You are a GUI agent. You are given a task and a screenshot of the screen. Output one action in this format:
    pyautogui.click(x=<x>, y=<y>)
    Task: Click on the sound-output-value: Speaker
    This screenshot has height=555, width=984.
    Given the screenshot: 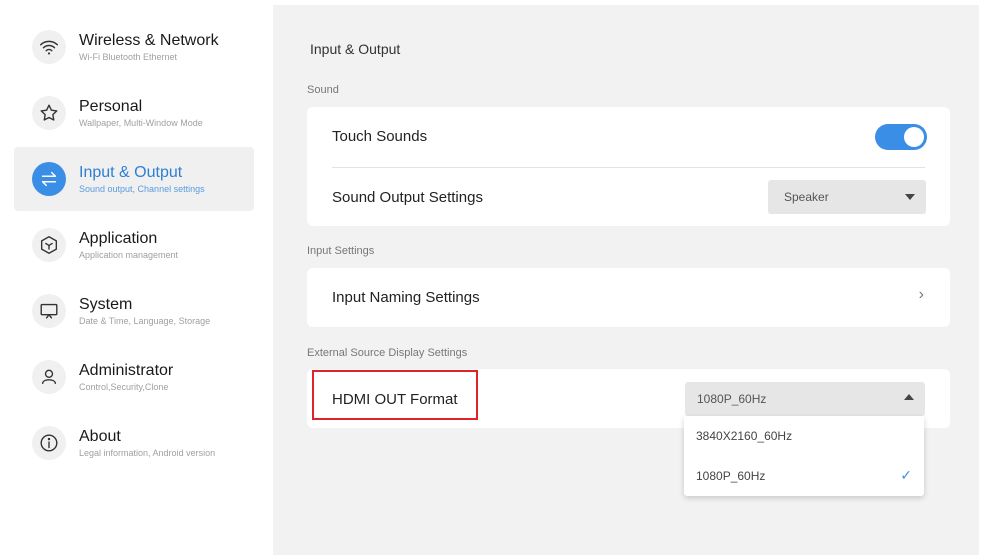 What is the action you would take?
    pyautogui.click(x=806, y=197)
    